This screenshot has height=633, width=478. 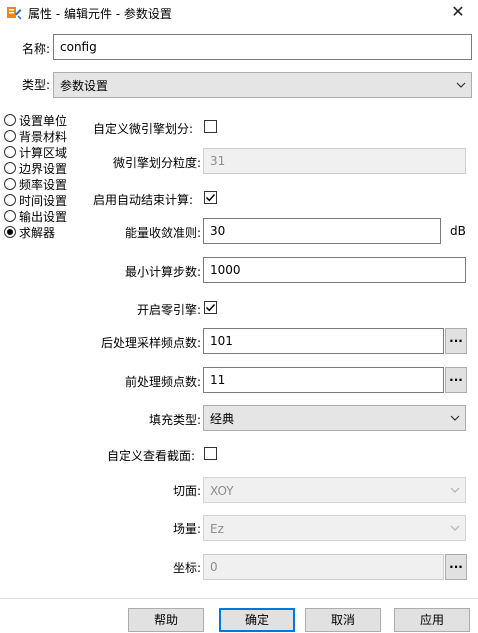 What do you see at coordinates (162, 233) in the screenshot?
I see `energy-criterion-label: 能量收敛准则:` at bounding box center [162, 233].